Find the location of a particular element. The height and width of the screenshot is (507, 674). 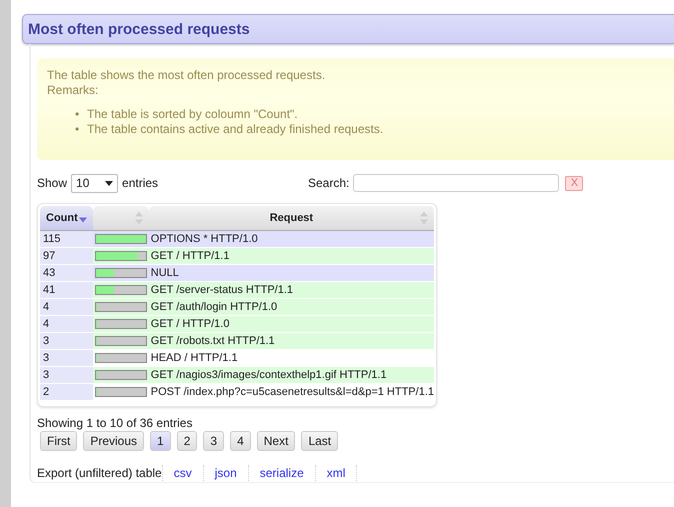

table-cell: 97 is located at coordinates (66, 256).